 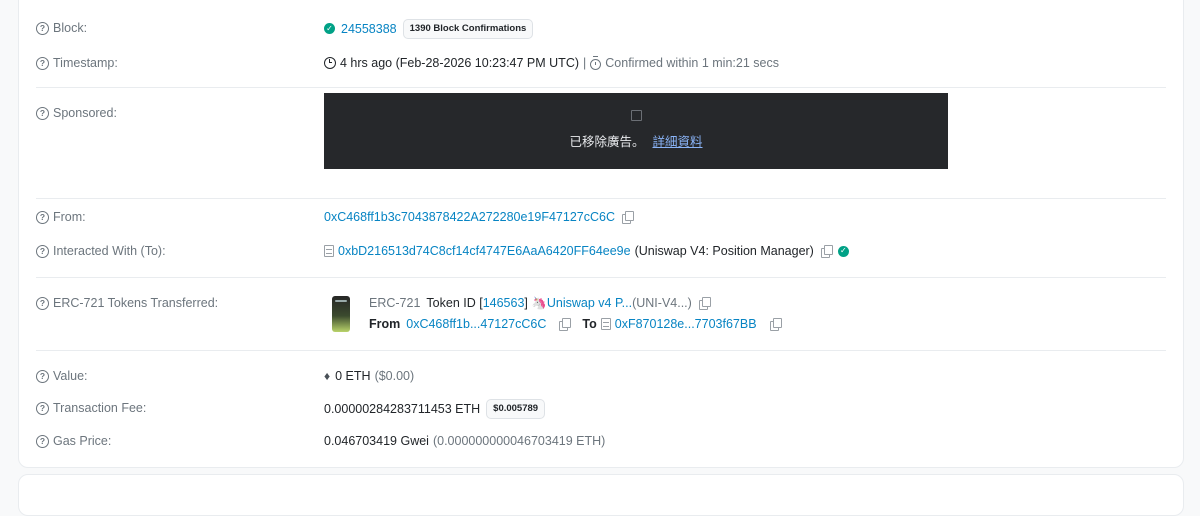 I want to click on ad-details-link: 詳細資料, so click(x=678, y=142).